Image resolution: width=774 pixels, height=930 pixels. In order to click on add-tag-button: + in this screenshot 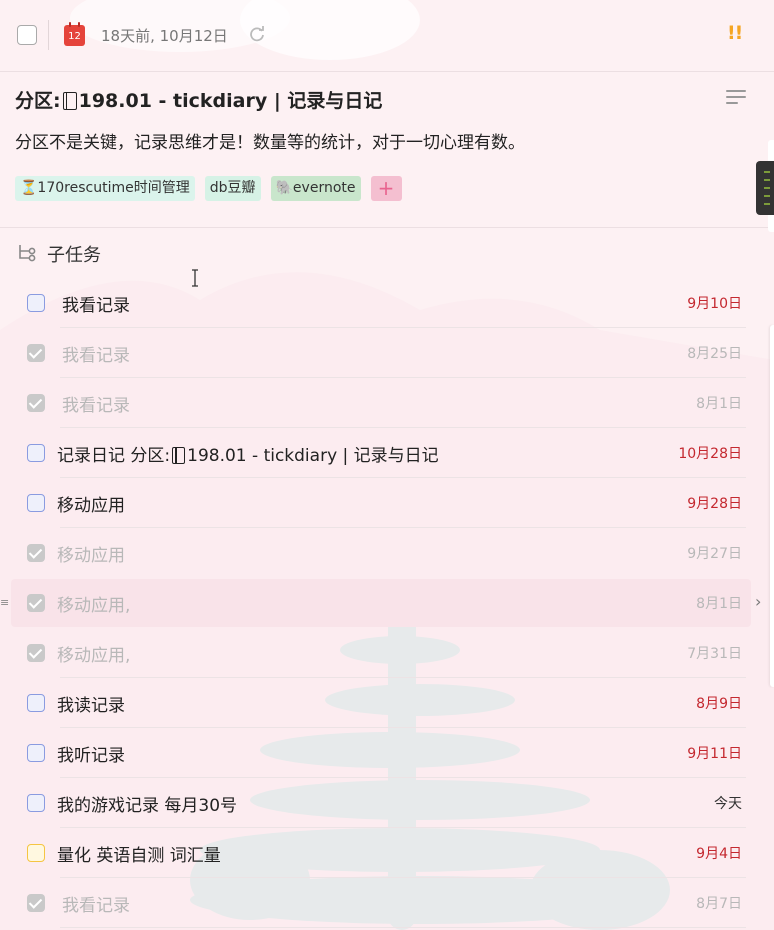, I will do `click(386, 188)`.